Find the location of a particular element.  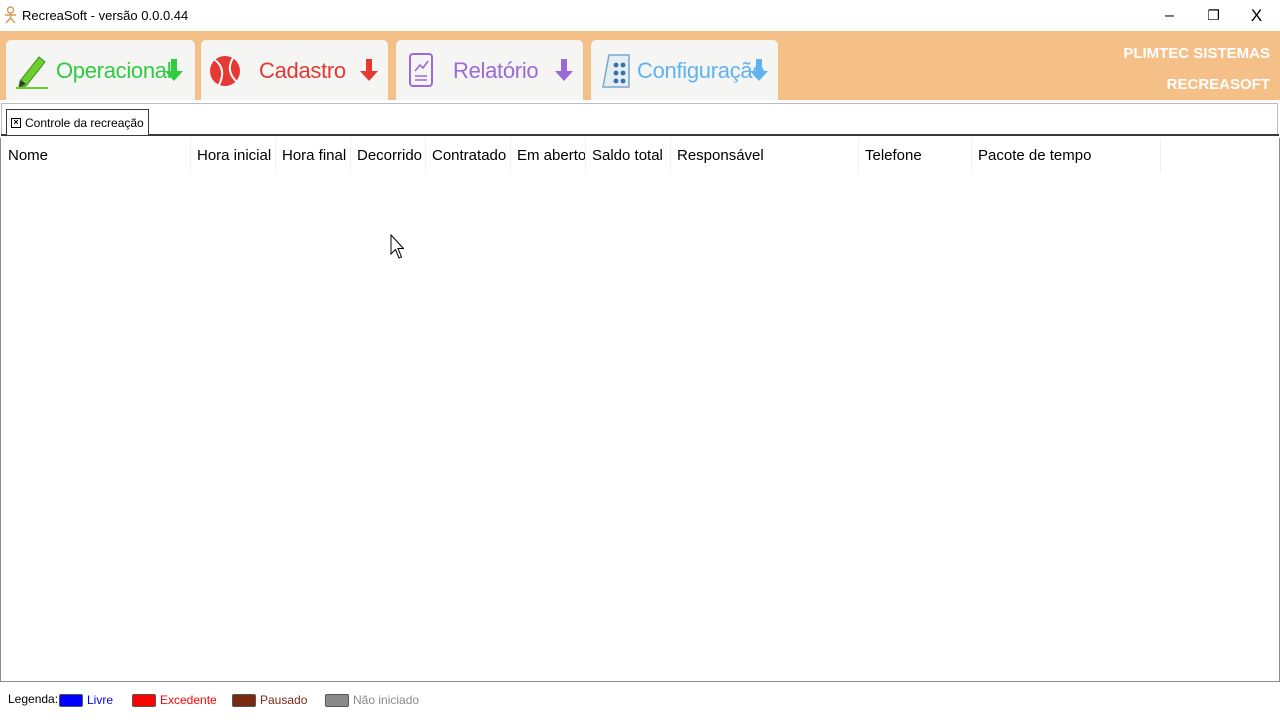

minimize-icon: – is located at coordinates (1169, 15).